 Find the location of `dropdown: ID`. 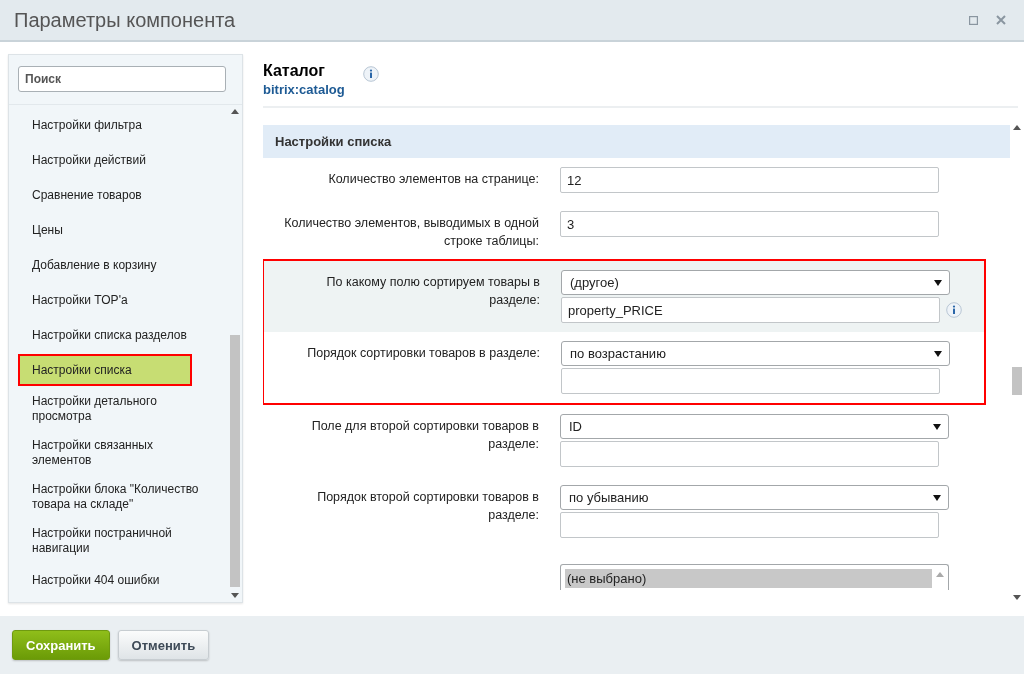

dropdown: ID is located at coordinates (754, 426).